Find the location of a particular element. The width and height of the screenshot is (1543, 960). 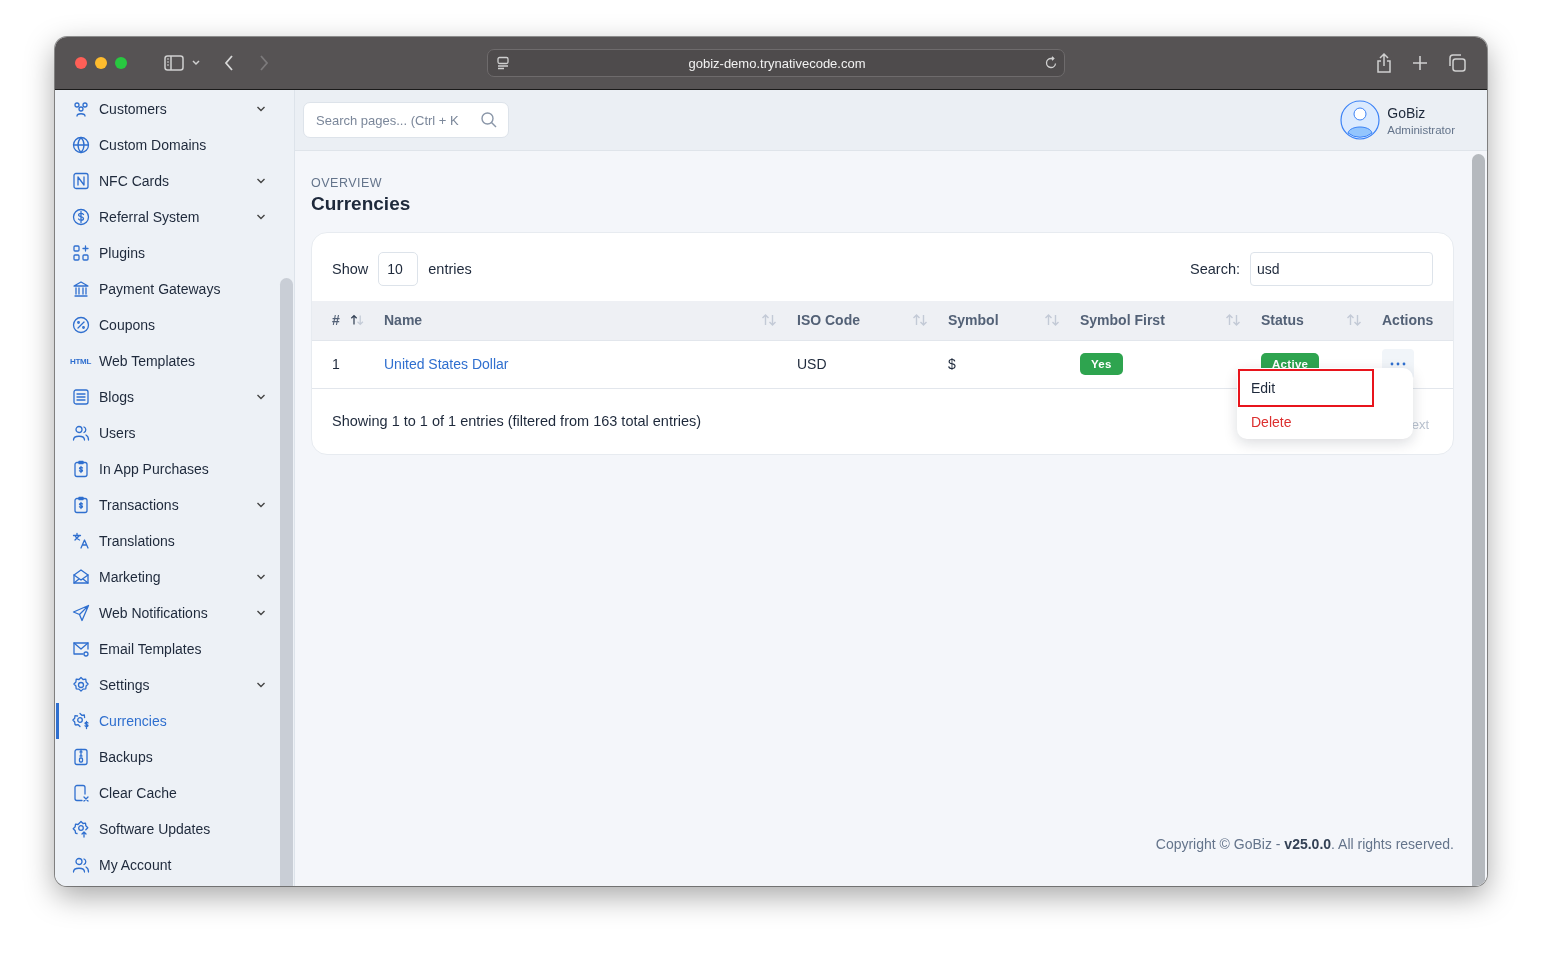

sidebar-item: Translations is located at coordinates (167, 541).